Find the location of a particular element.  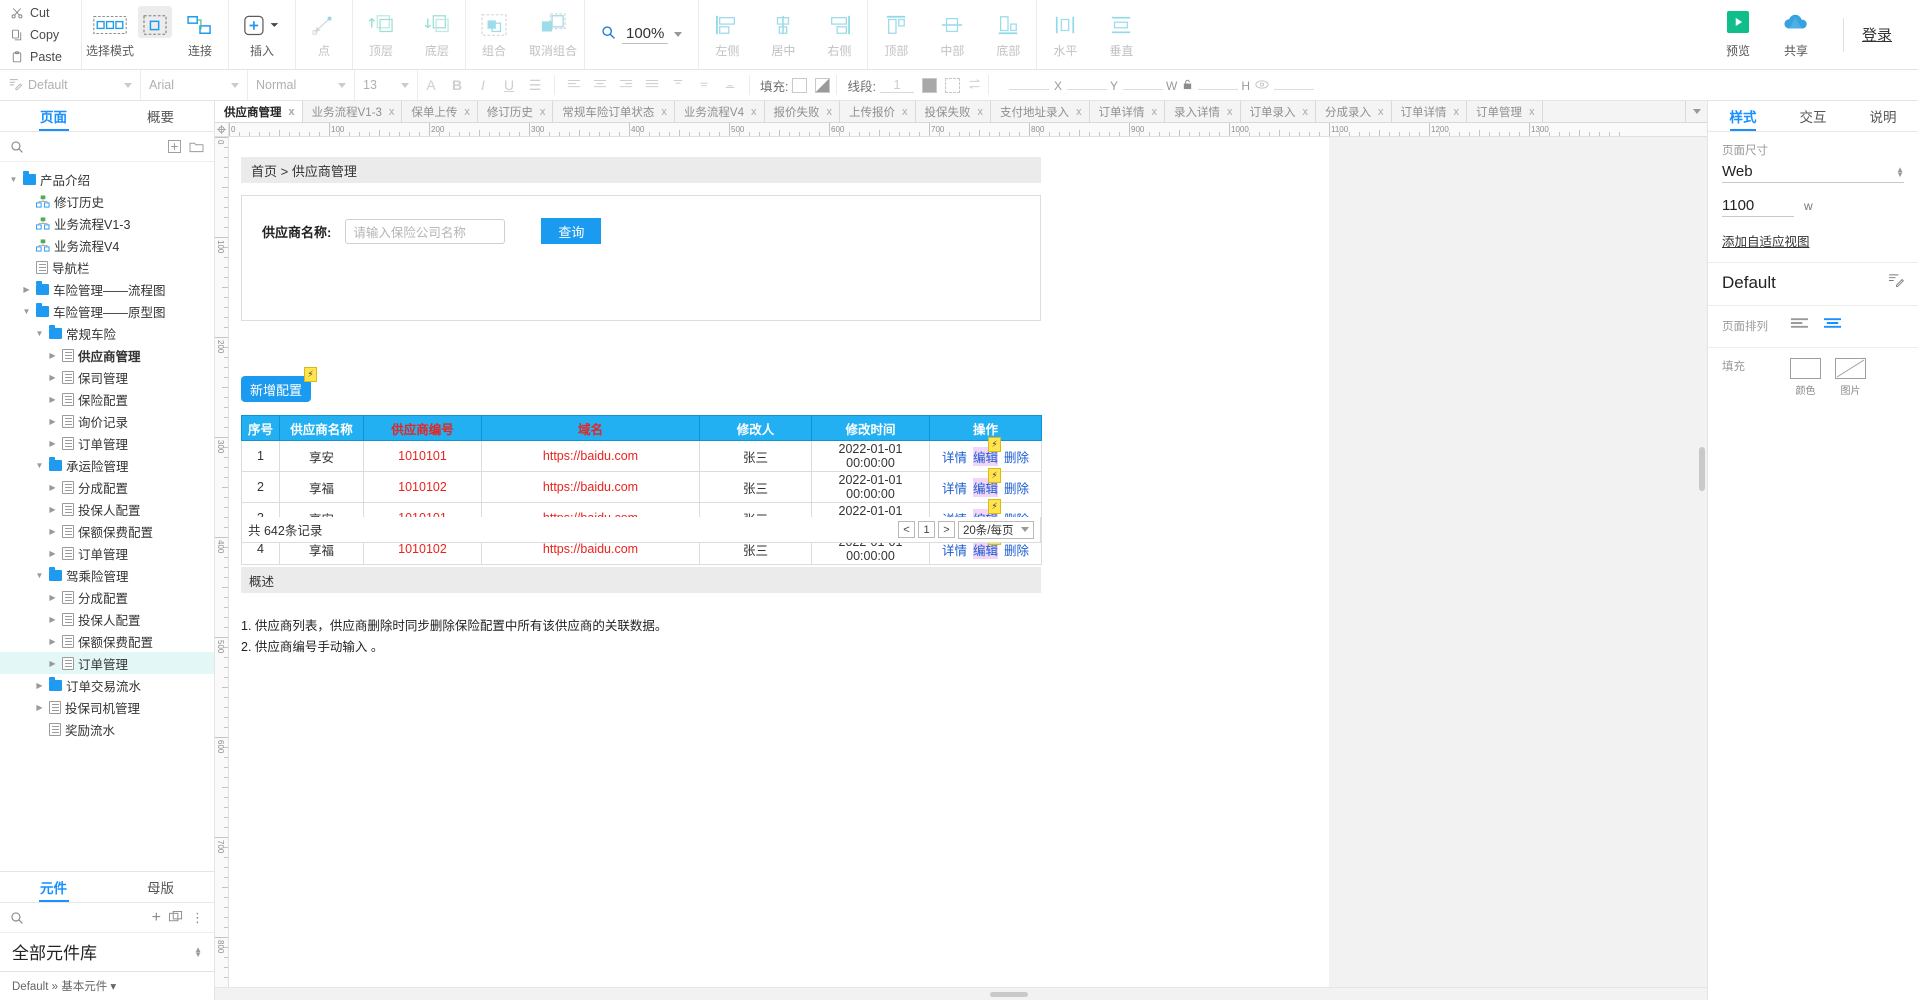

vertical-align-middle-icon is located at coordinates (704, 85).